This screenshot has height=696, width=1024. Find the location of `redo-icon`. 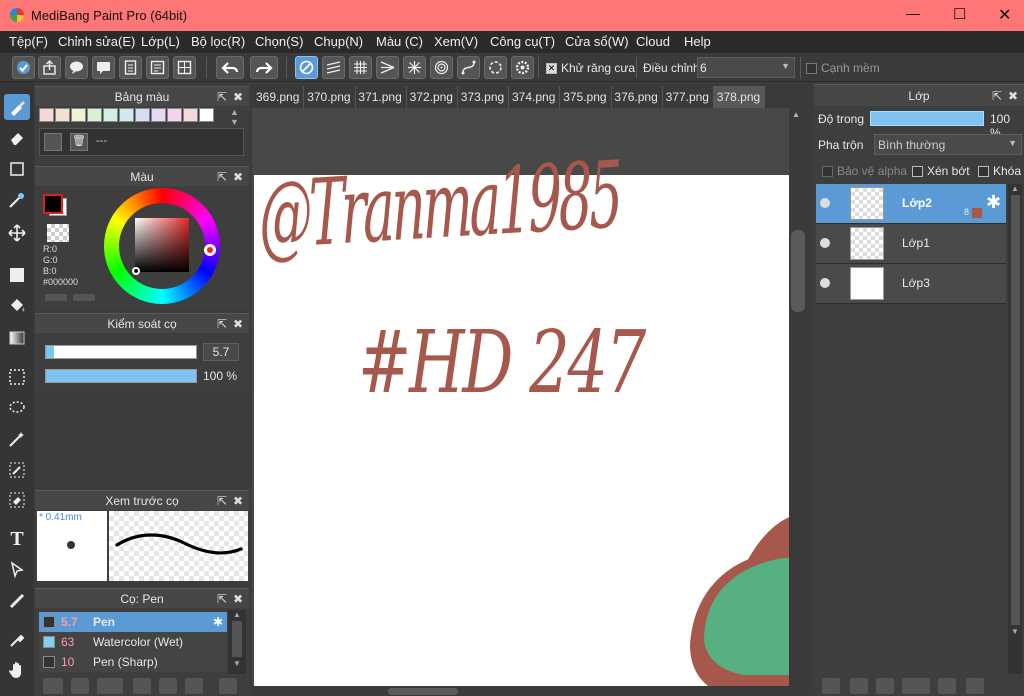

redo-icon is located at coordinates (264, 67).